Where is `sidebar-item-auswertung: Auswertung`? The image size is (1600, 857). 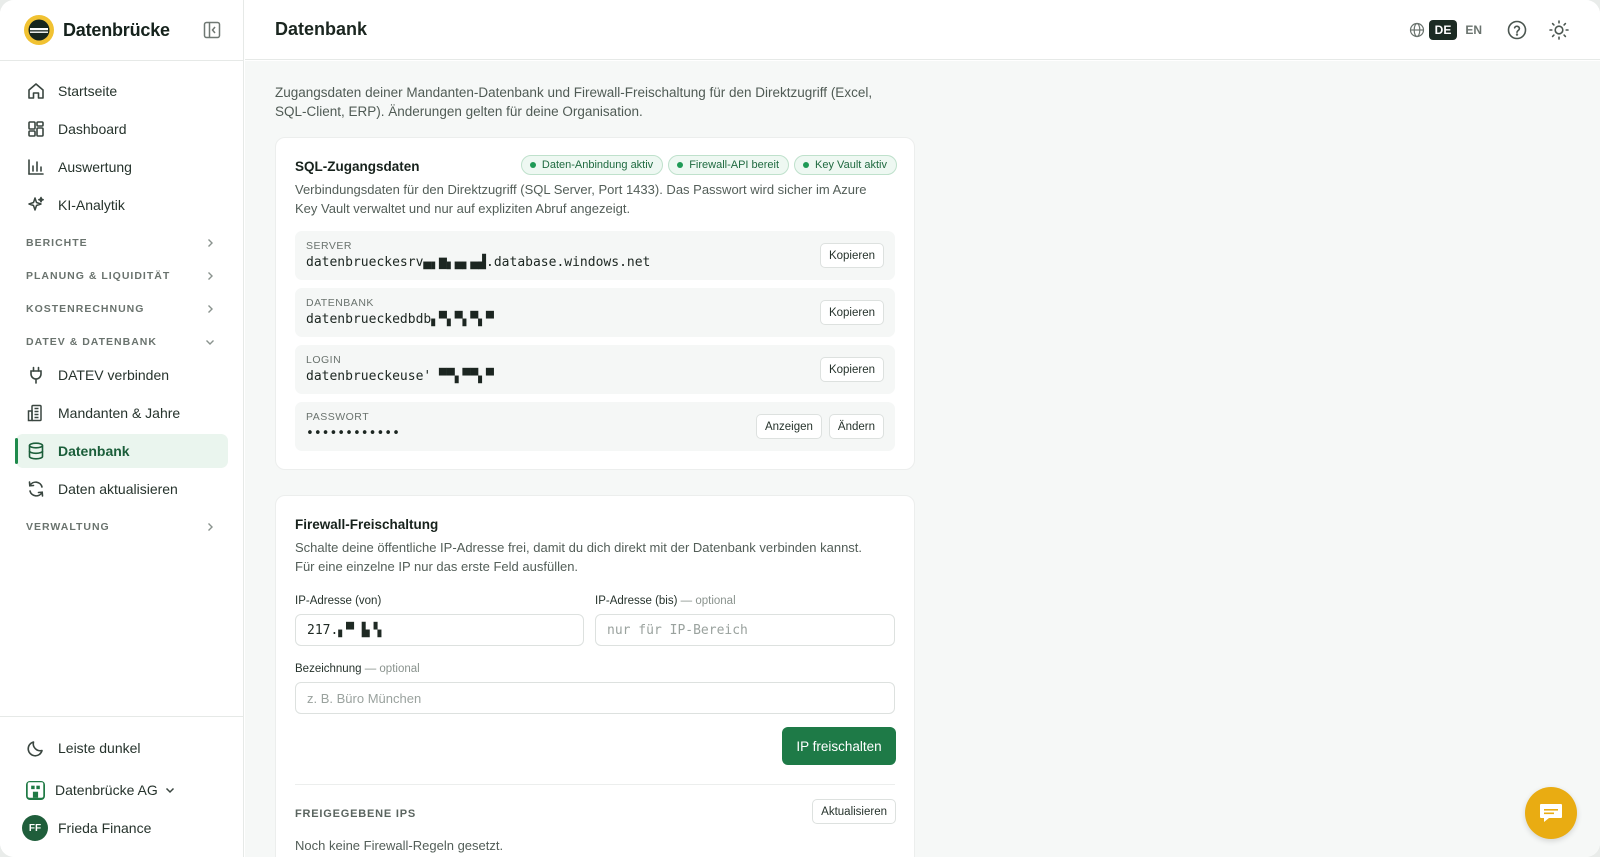 sidebar-item-auswertung: Auswertung is located at coordinates (122, 167).